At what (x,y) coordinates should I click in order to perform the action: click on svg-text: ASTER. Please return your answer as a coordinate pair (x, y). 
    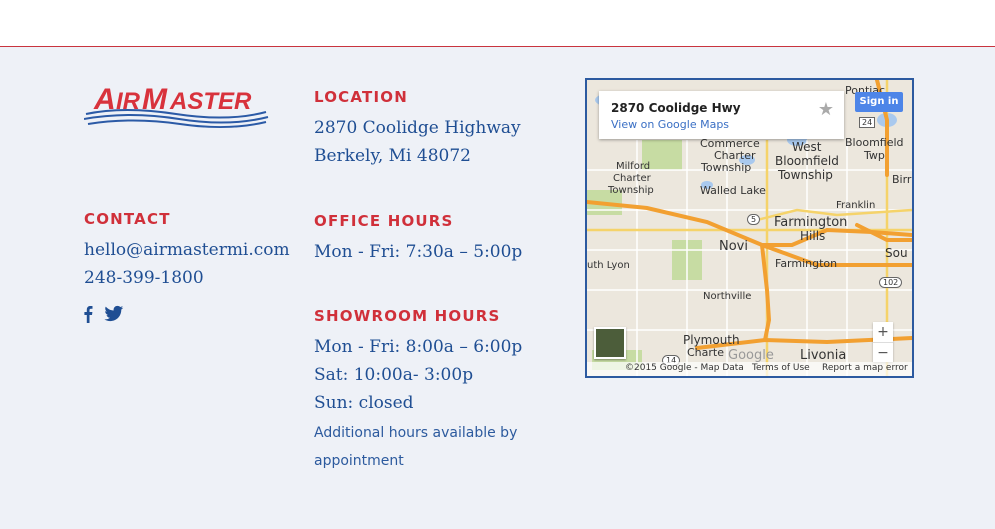
    Looking at the image, I should click on (210, 101).